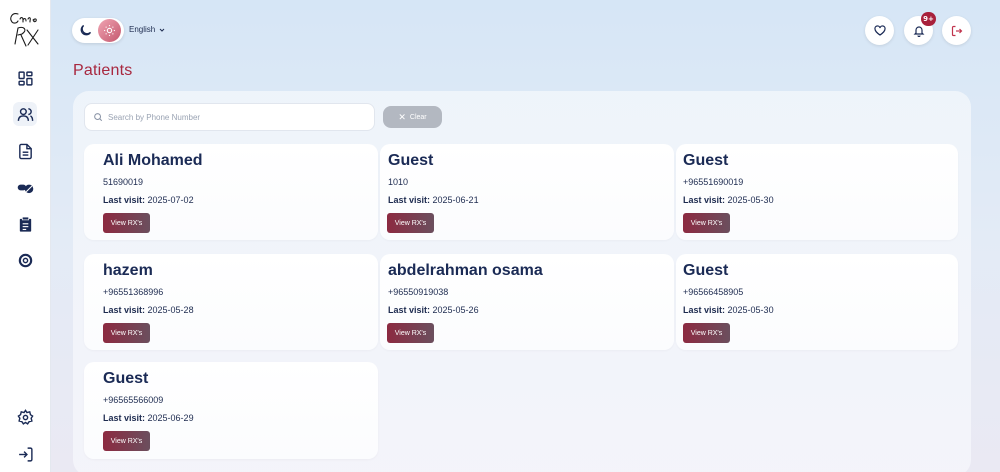  Describe the element at coordinates (928, 19) in the screenshot. I see `notification-badge: 9+` at that location.